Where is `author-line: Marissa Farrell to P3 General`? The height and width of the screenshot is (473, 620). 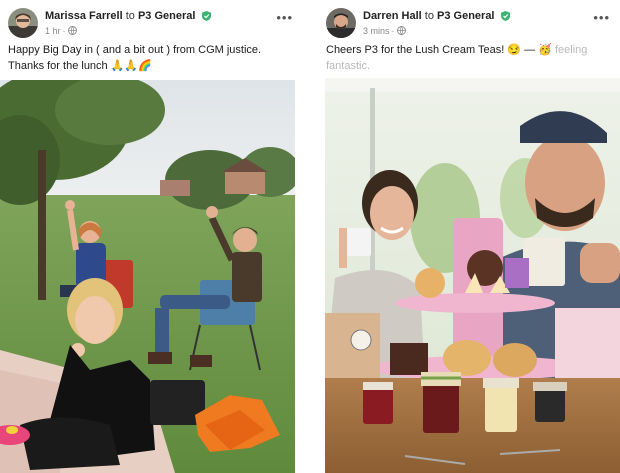
author-line: Marissa Farrell to P3 General is located at coordinates (128, 17).